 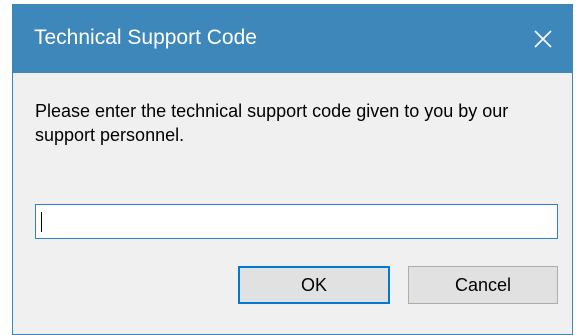 I want to click on ok-button: OK, so click(x=314, y=285).